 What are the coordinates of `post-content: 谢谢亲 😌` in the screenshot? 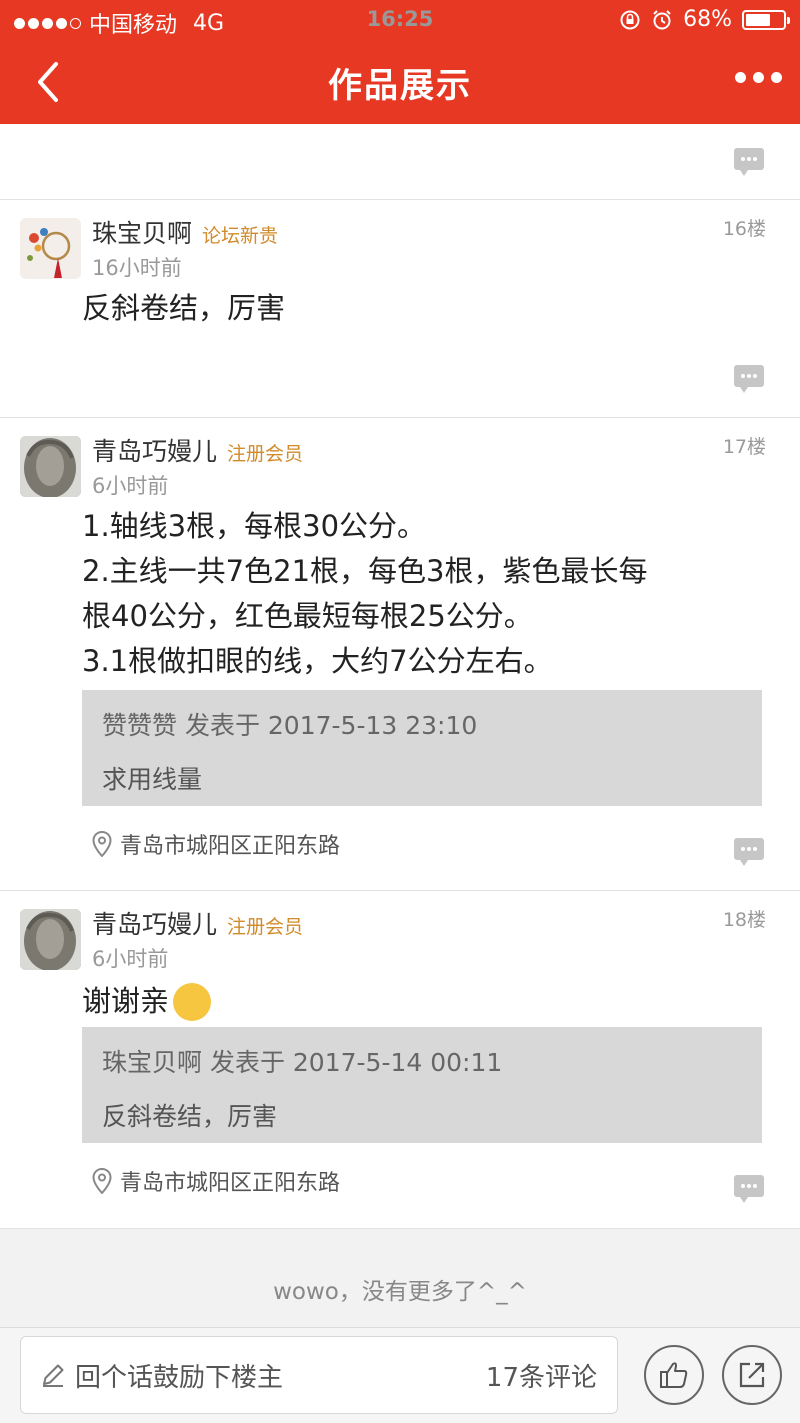 It's located at (147, 1001).